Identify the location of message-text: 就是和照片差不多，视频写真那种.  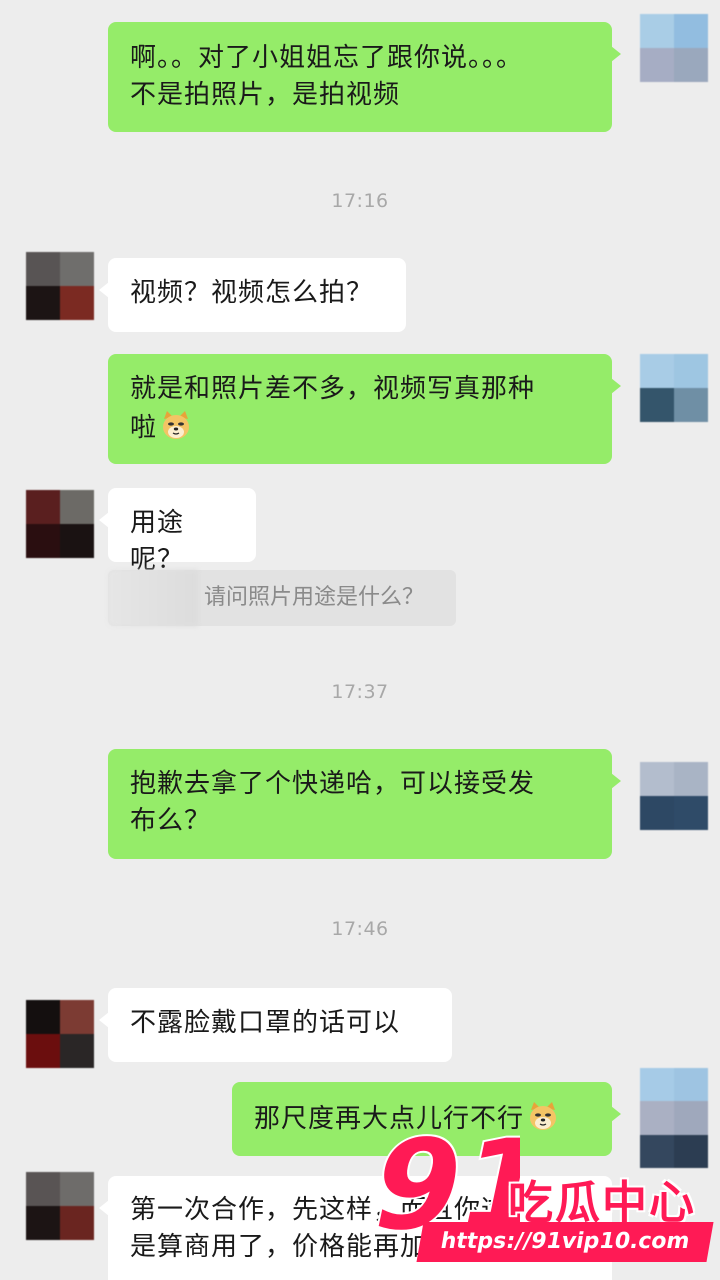
(333, 389).